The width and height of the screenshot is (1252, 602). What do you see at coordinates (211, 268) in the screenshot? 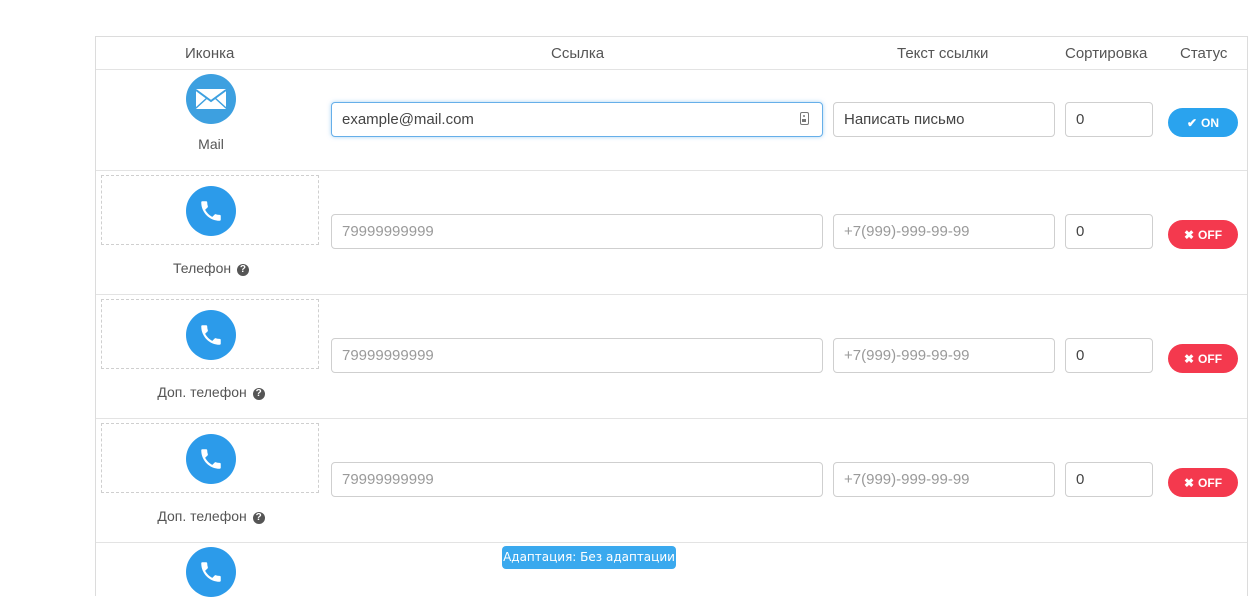
I see `icon-label: Телефон ?` at bounding box center [211, 268].